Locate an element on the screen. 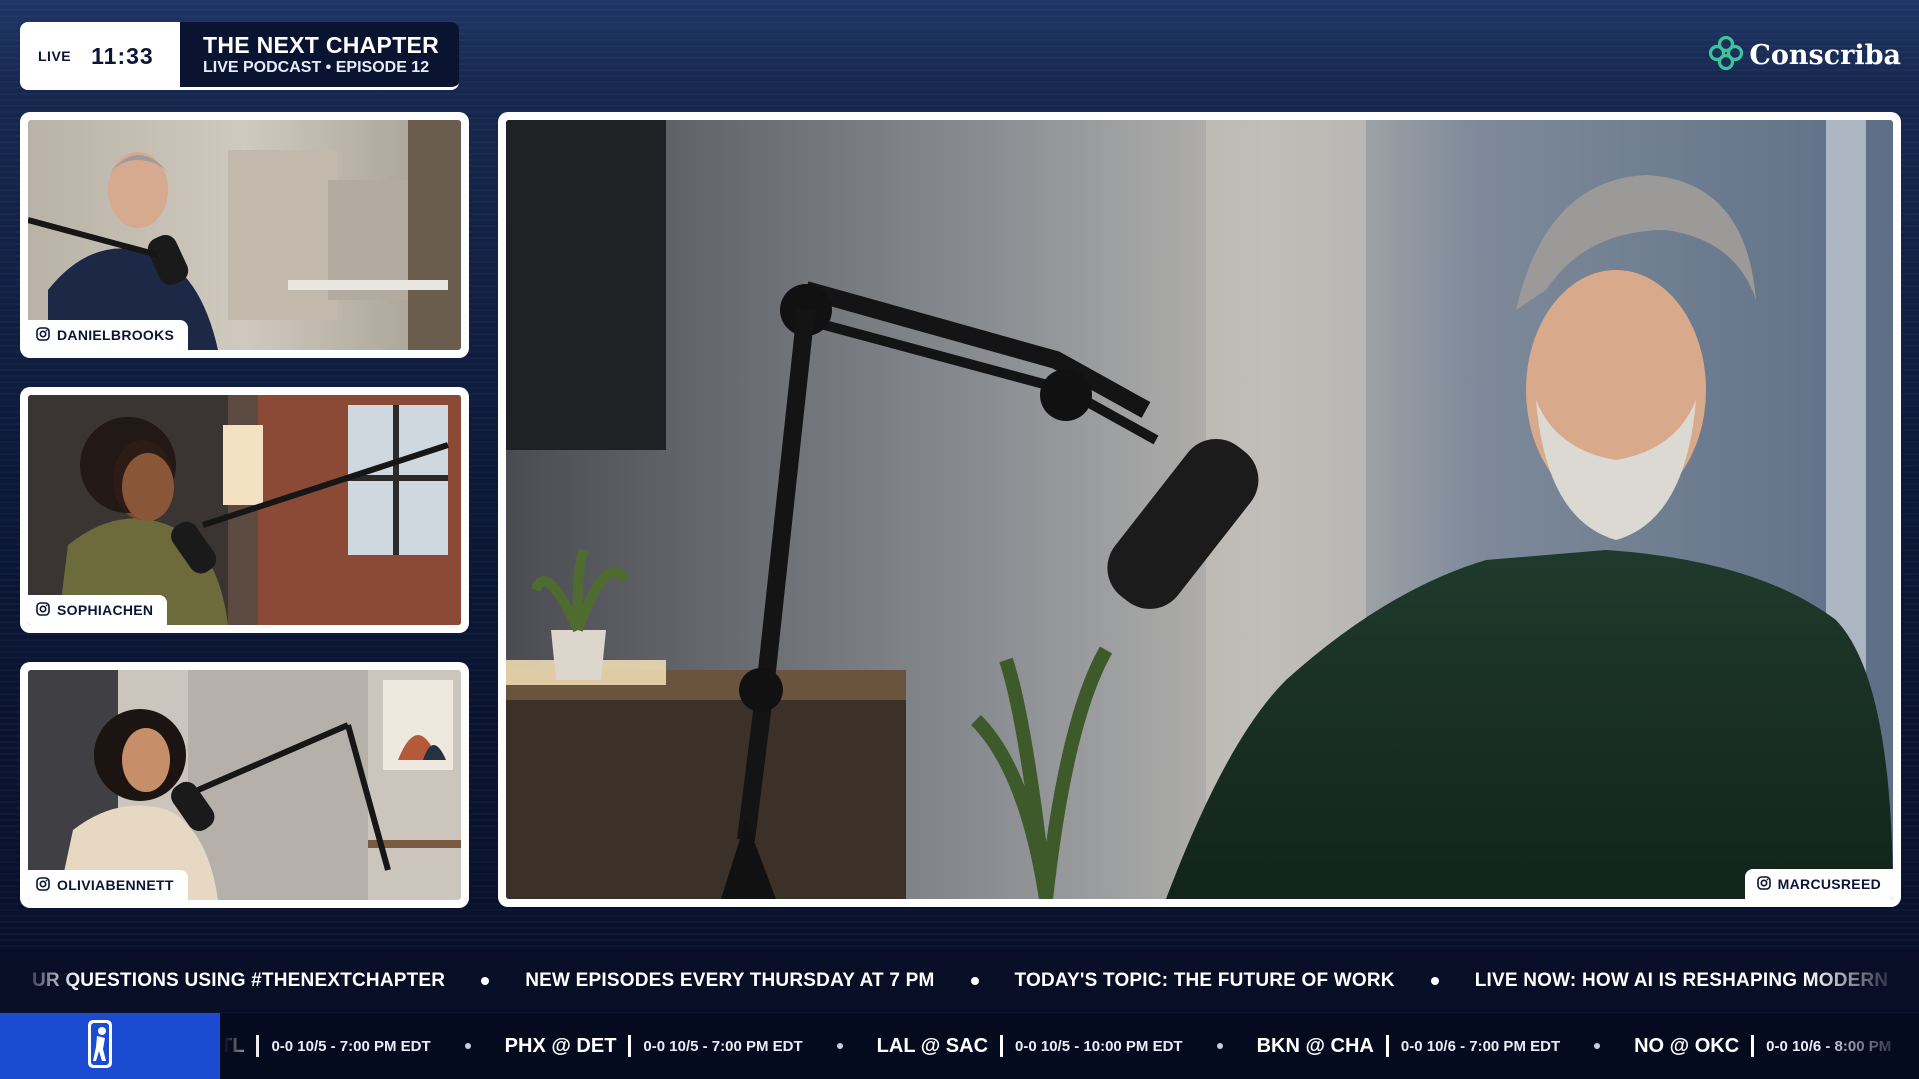 This screenshot has height=1079, width=1919. participant-handle-tag: DANIELBROOKS is located at coordinates (108, 335).